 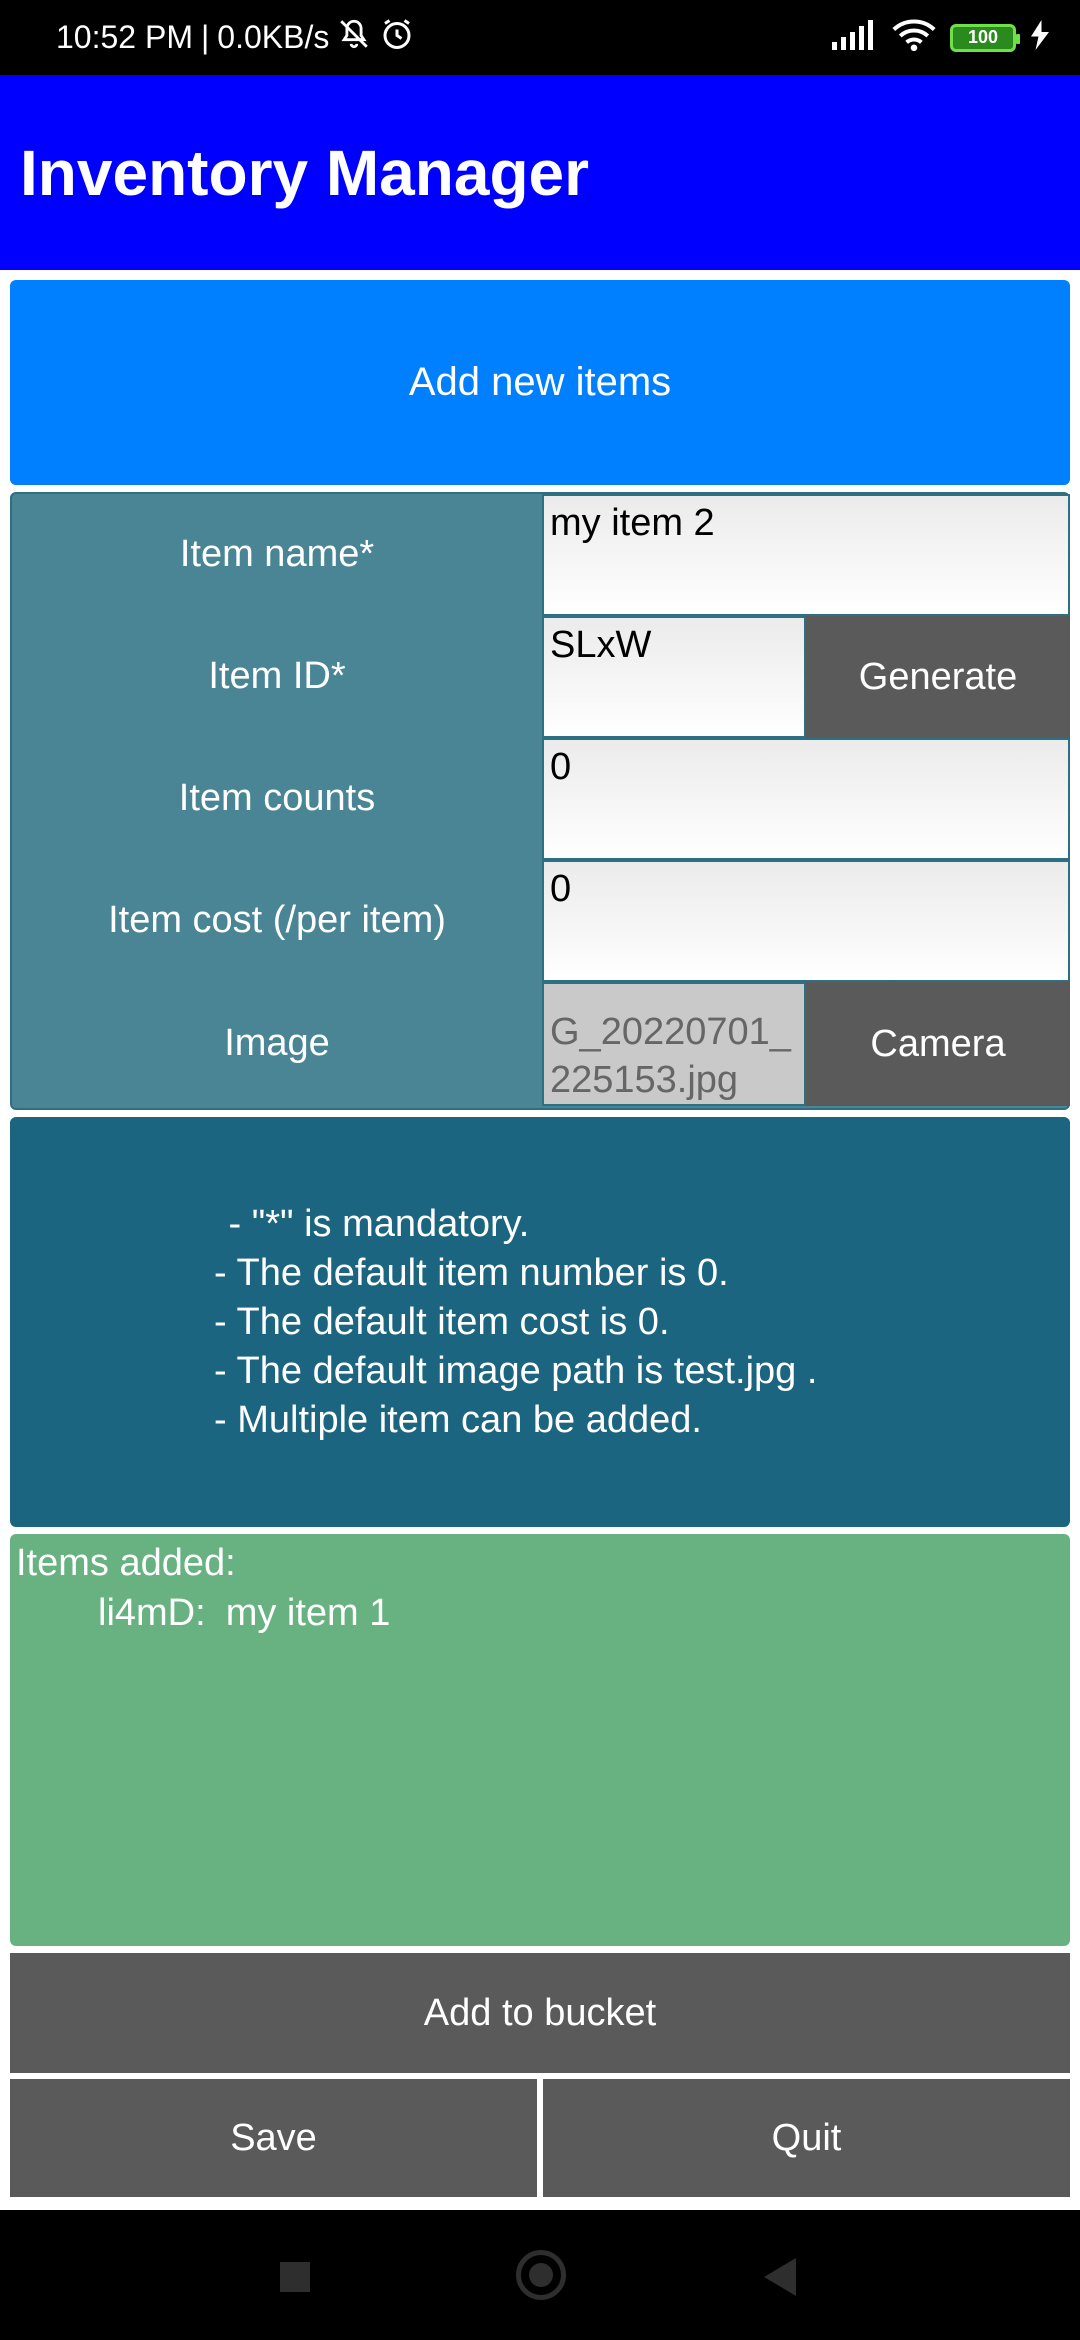 I want to click on item-cost-input: 0, so click(x=806, y=921).